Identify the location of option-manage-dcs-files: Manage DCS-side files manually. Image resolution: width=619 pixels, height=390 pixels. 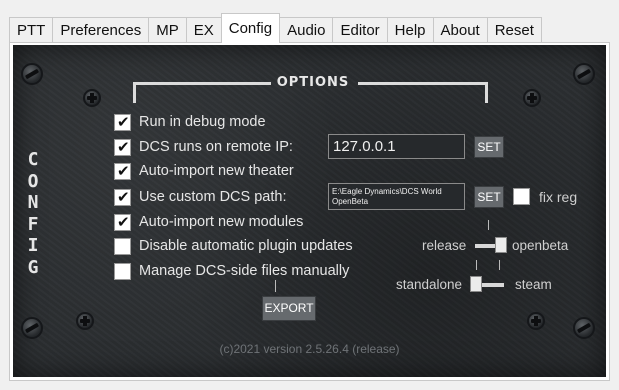
(231, 271).